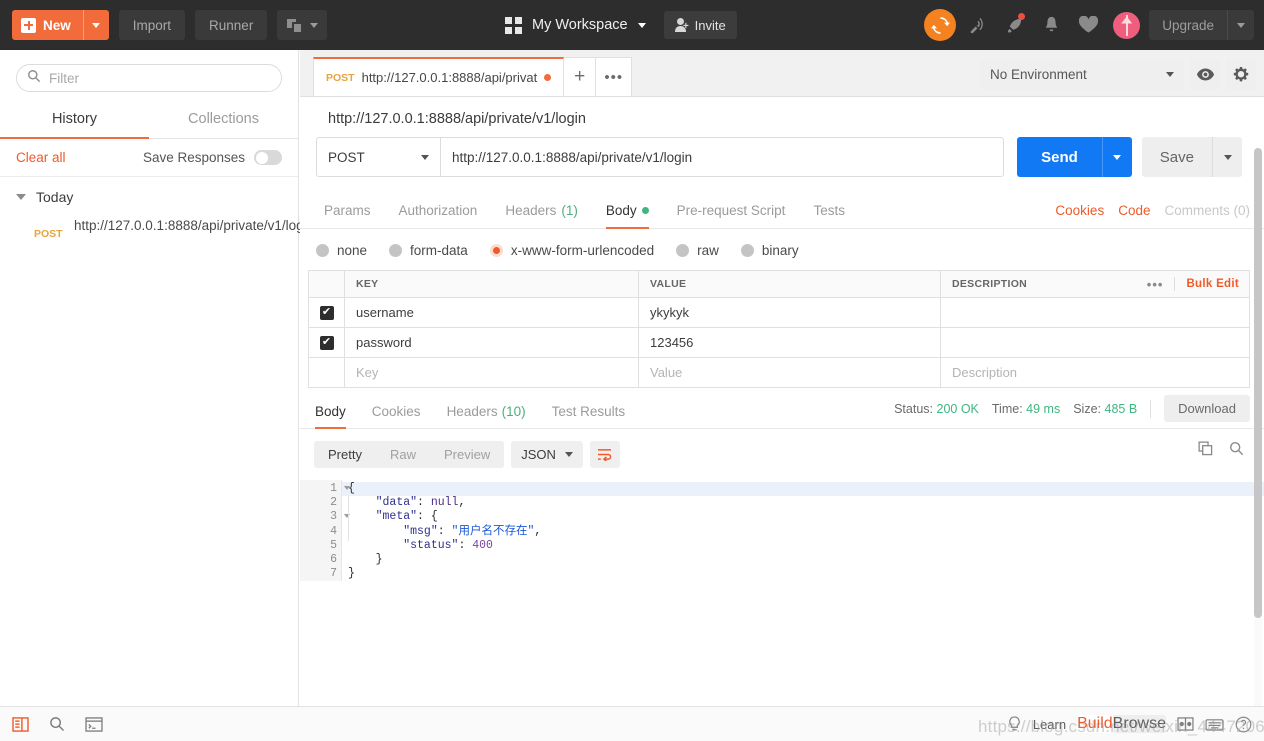 The image size is (1264, 741). What do you see at coordinates (152, 25) in the screenshot?
I see `import-button: Import` at bounding box center [152, 25].